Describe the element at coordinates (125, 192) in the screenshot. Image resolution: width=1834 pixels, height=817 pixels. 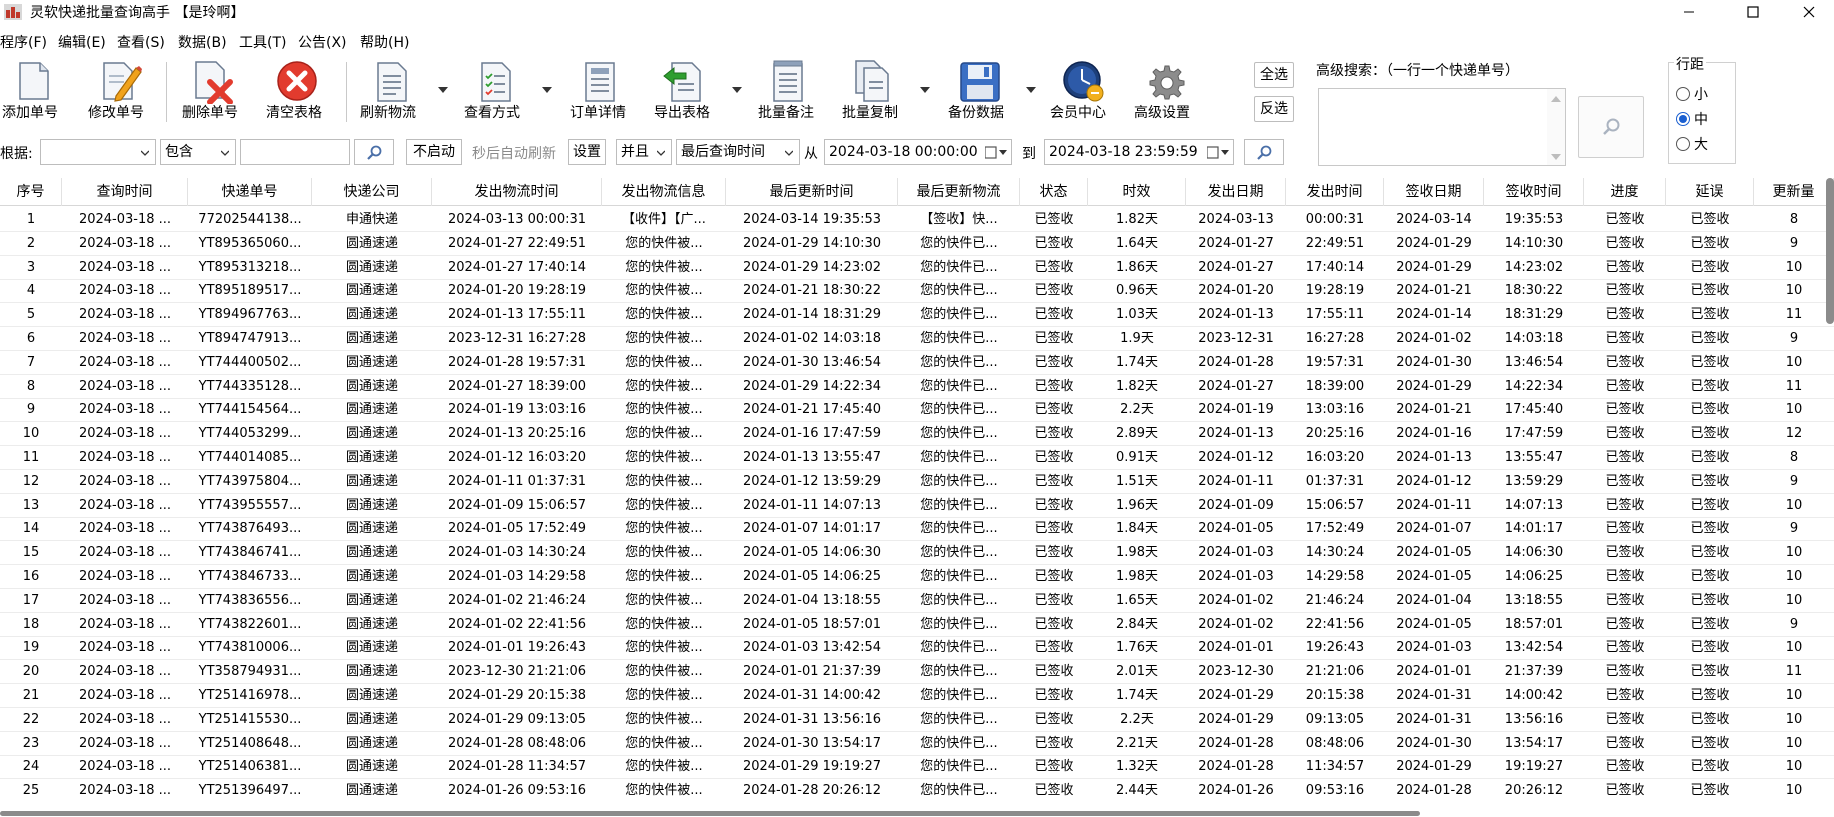
I see `header-col-query-time: 查询时间` at that location.